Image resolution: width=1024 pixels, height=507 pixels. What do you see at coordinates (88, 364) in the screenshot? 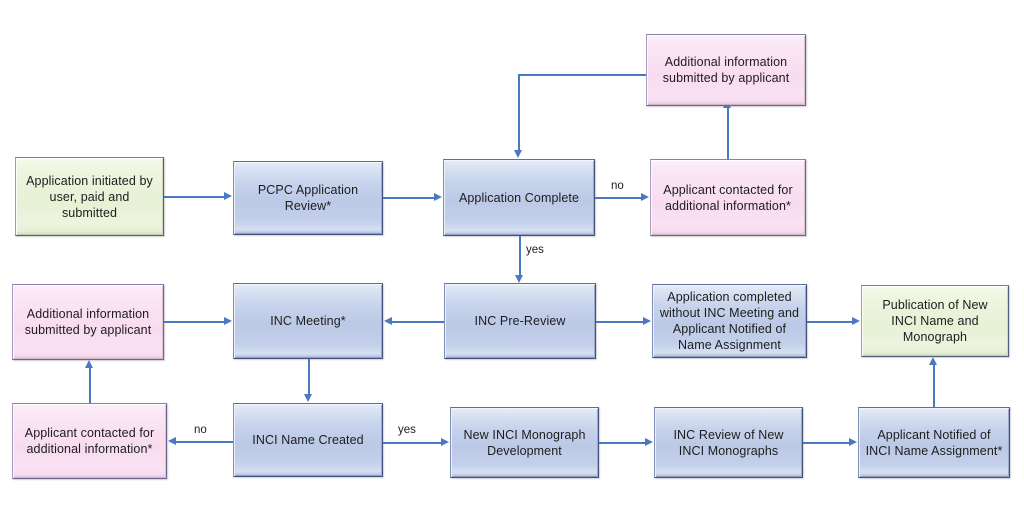
I see `arrowhead-contacted-bottom-to-additional-mid` at bounding box center [88, 364].